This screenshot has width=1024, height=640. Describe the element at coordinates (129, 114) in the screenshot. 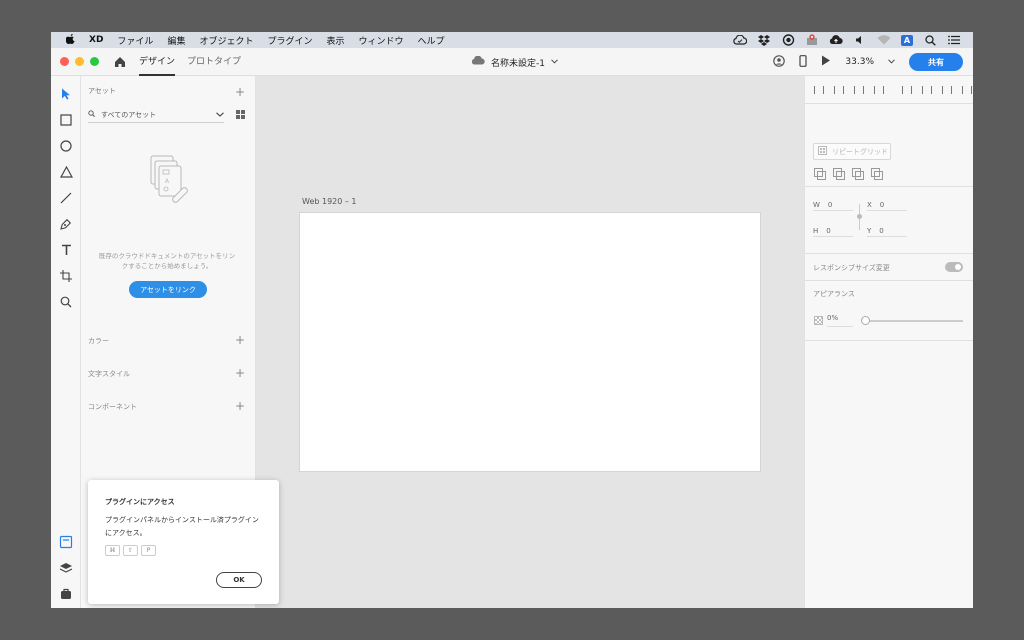

I see `asset-filter-label: すべてのアセット` at that location.